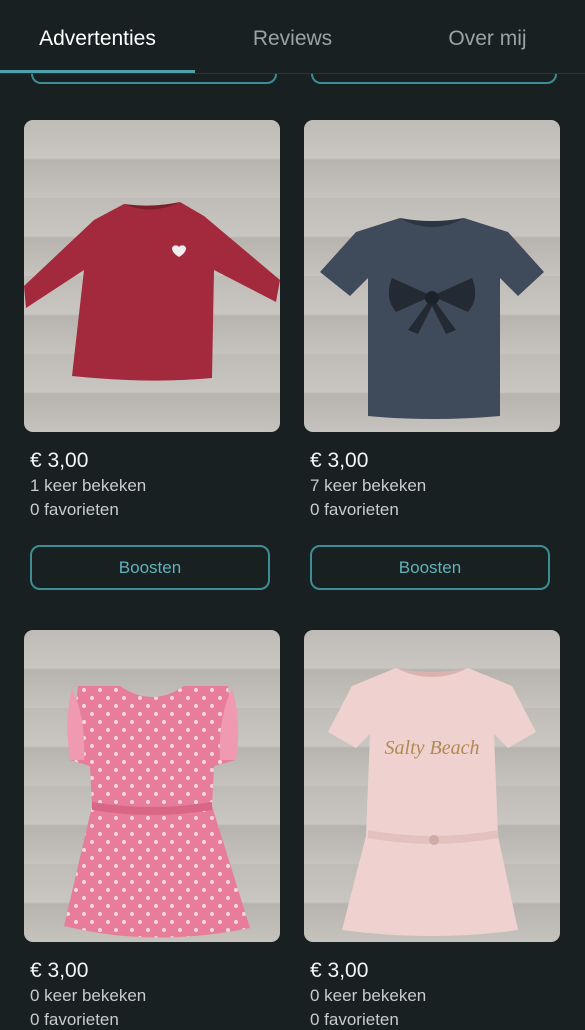 The image size is (585, 1030). What do you see at coordinates (88, 485) in the screenshot?
I see `listing-view-count: 1 keer bekeken` at bounding box center [88, 485].